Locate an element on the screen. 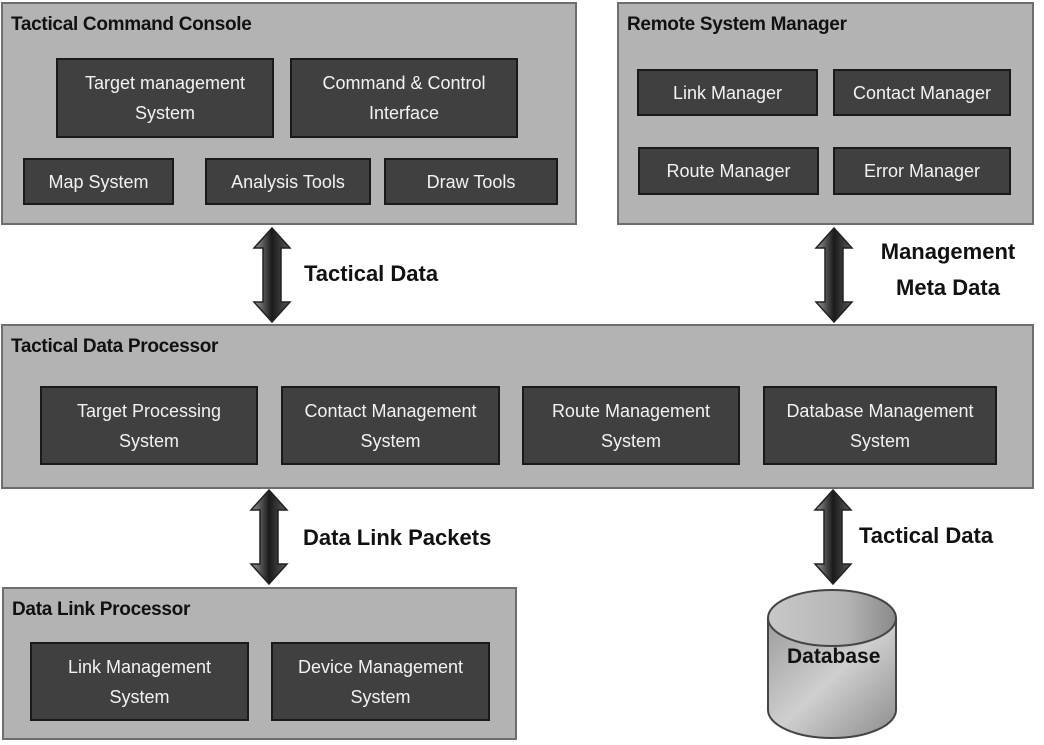 Image resolution: width=1044 pixels, height=745 pixels. flow-label-tactical-data-db: Tactical Data is located at coordinates (926, 535).